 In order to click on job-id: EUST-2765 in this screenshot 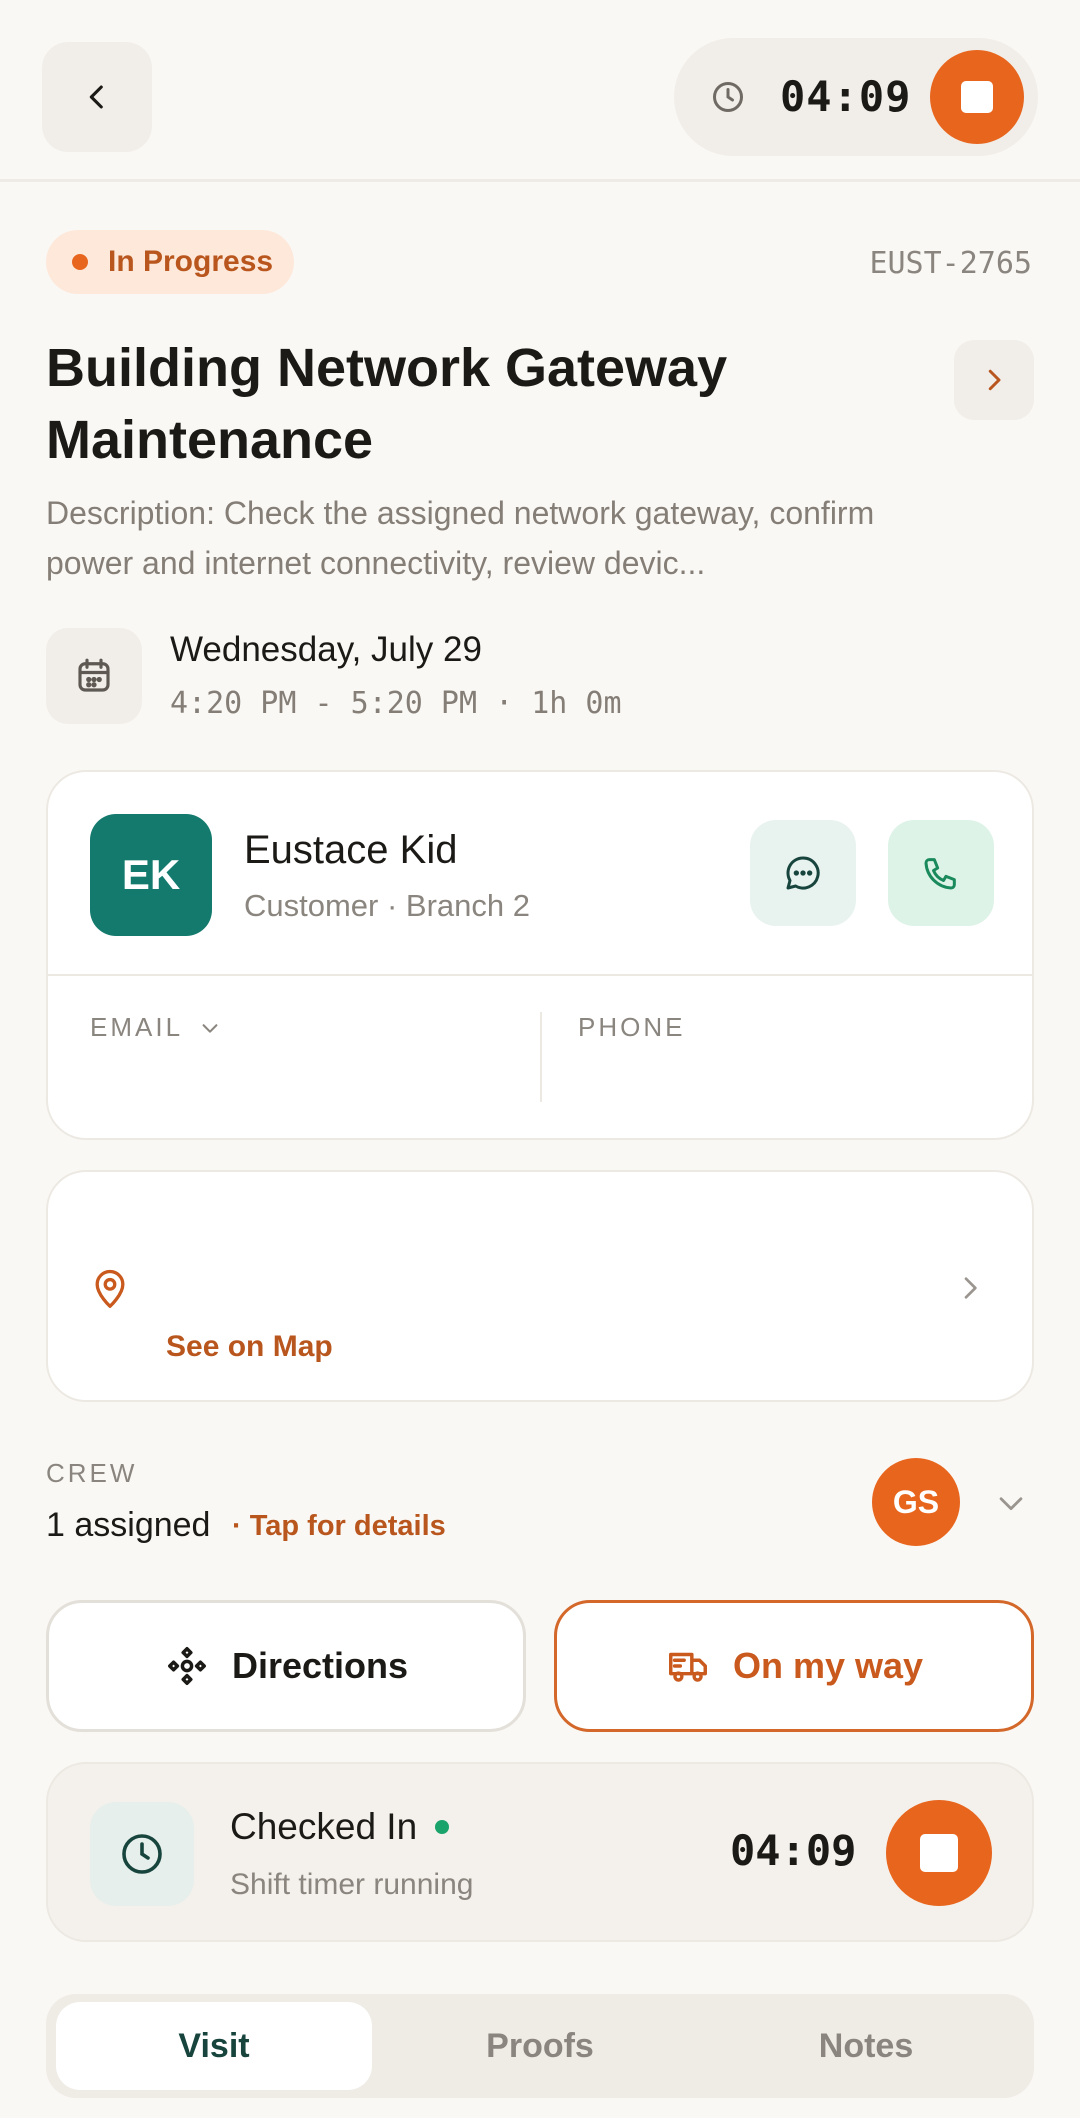, I will do `click(950, 263)`.